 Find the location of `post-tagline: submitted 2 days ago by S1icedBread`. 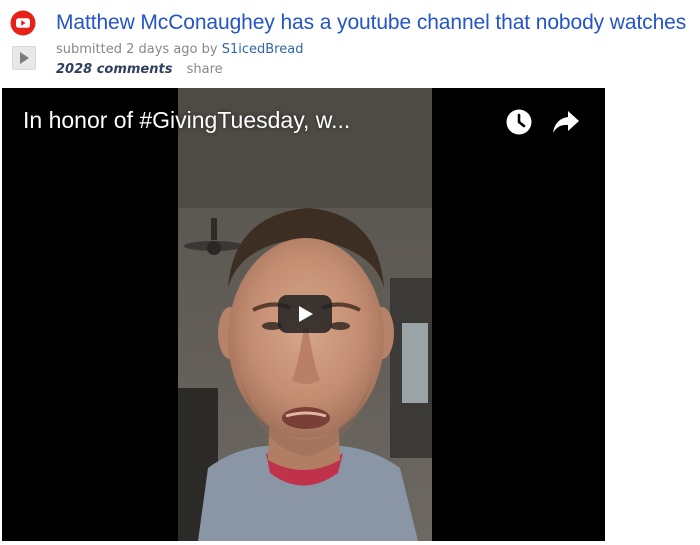

post-tagline: submitted 2 days ago by S1icedBread is located at coordinates (179, 49).